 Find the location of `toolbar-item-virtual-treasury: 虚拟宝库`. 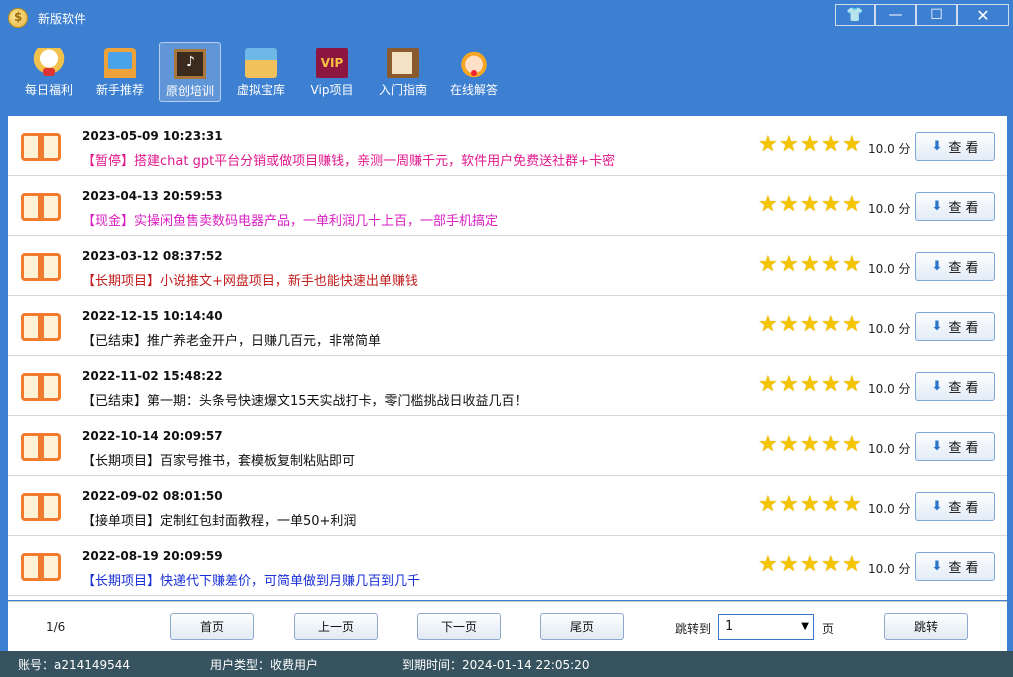

toolbar-item-virtual-treasury: 虚拟宝库 is located at coordinates (261, 72).